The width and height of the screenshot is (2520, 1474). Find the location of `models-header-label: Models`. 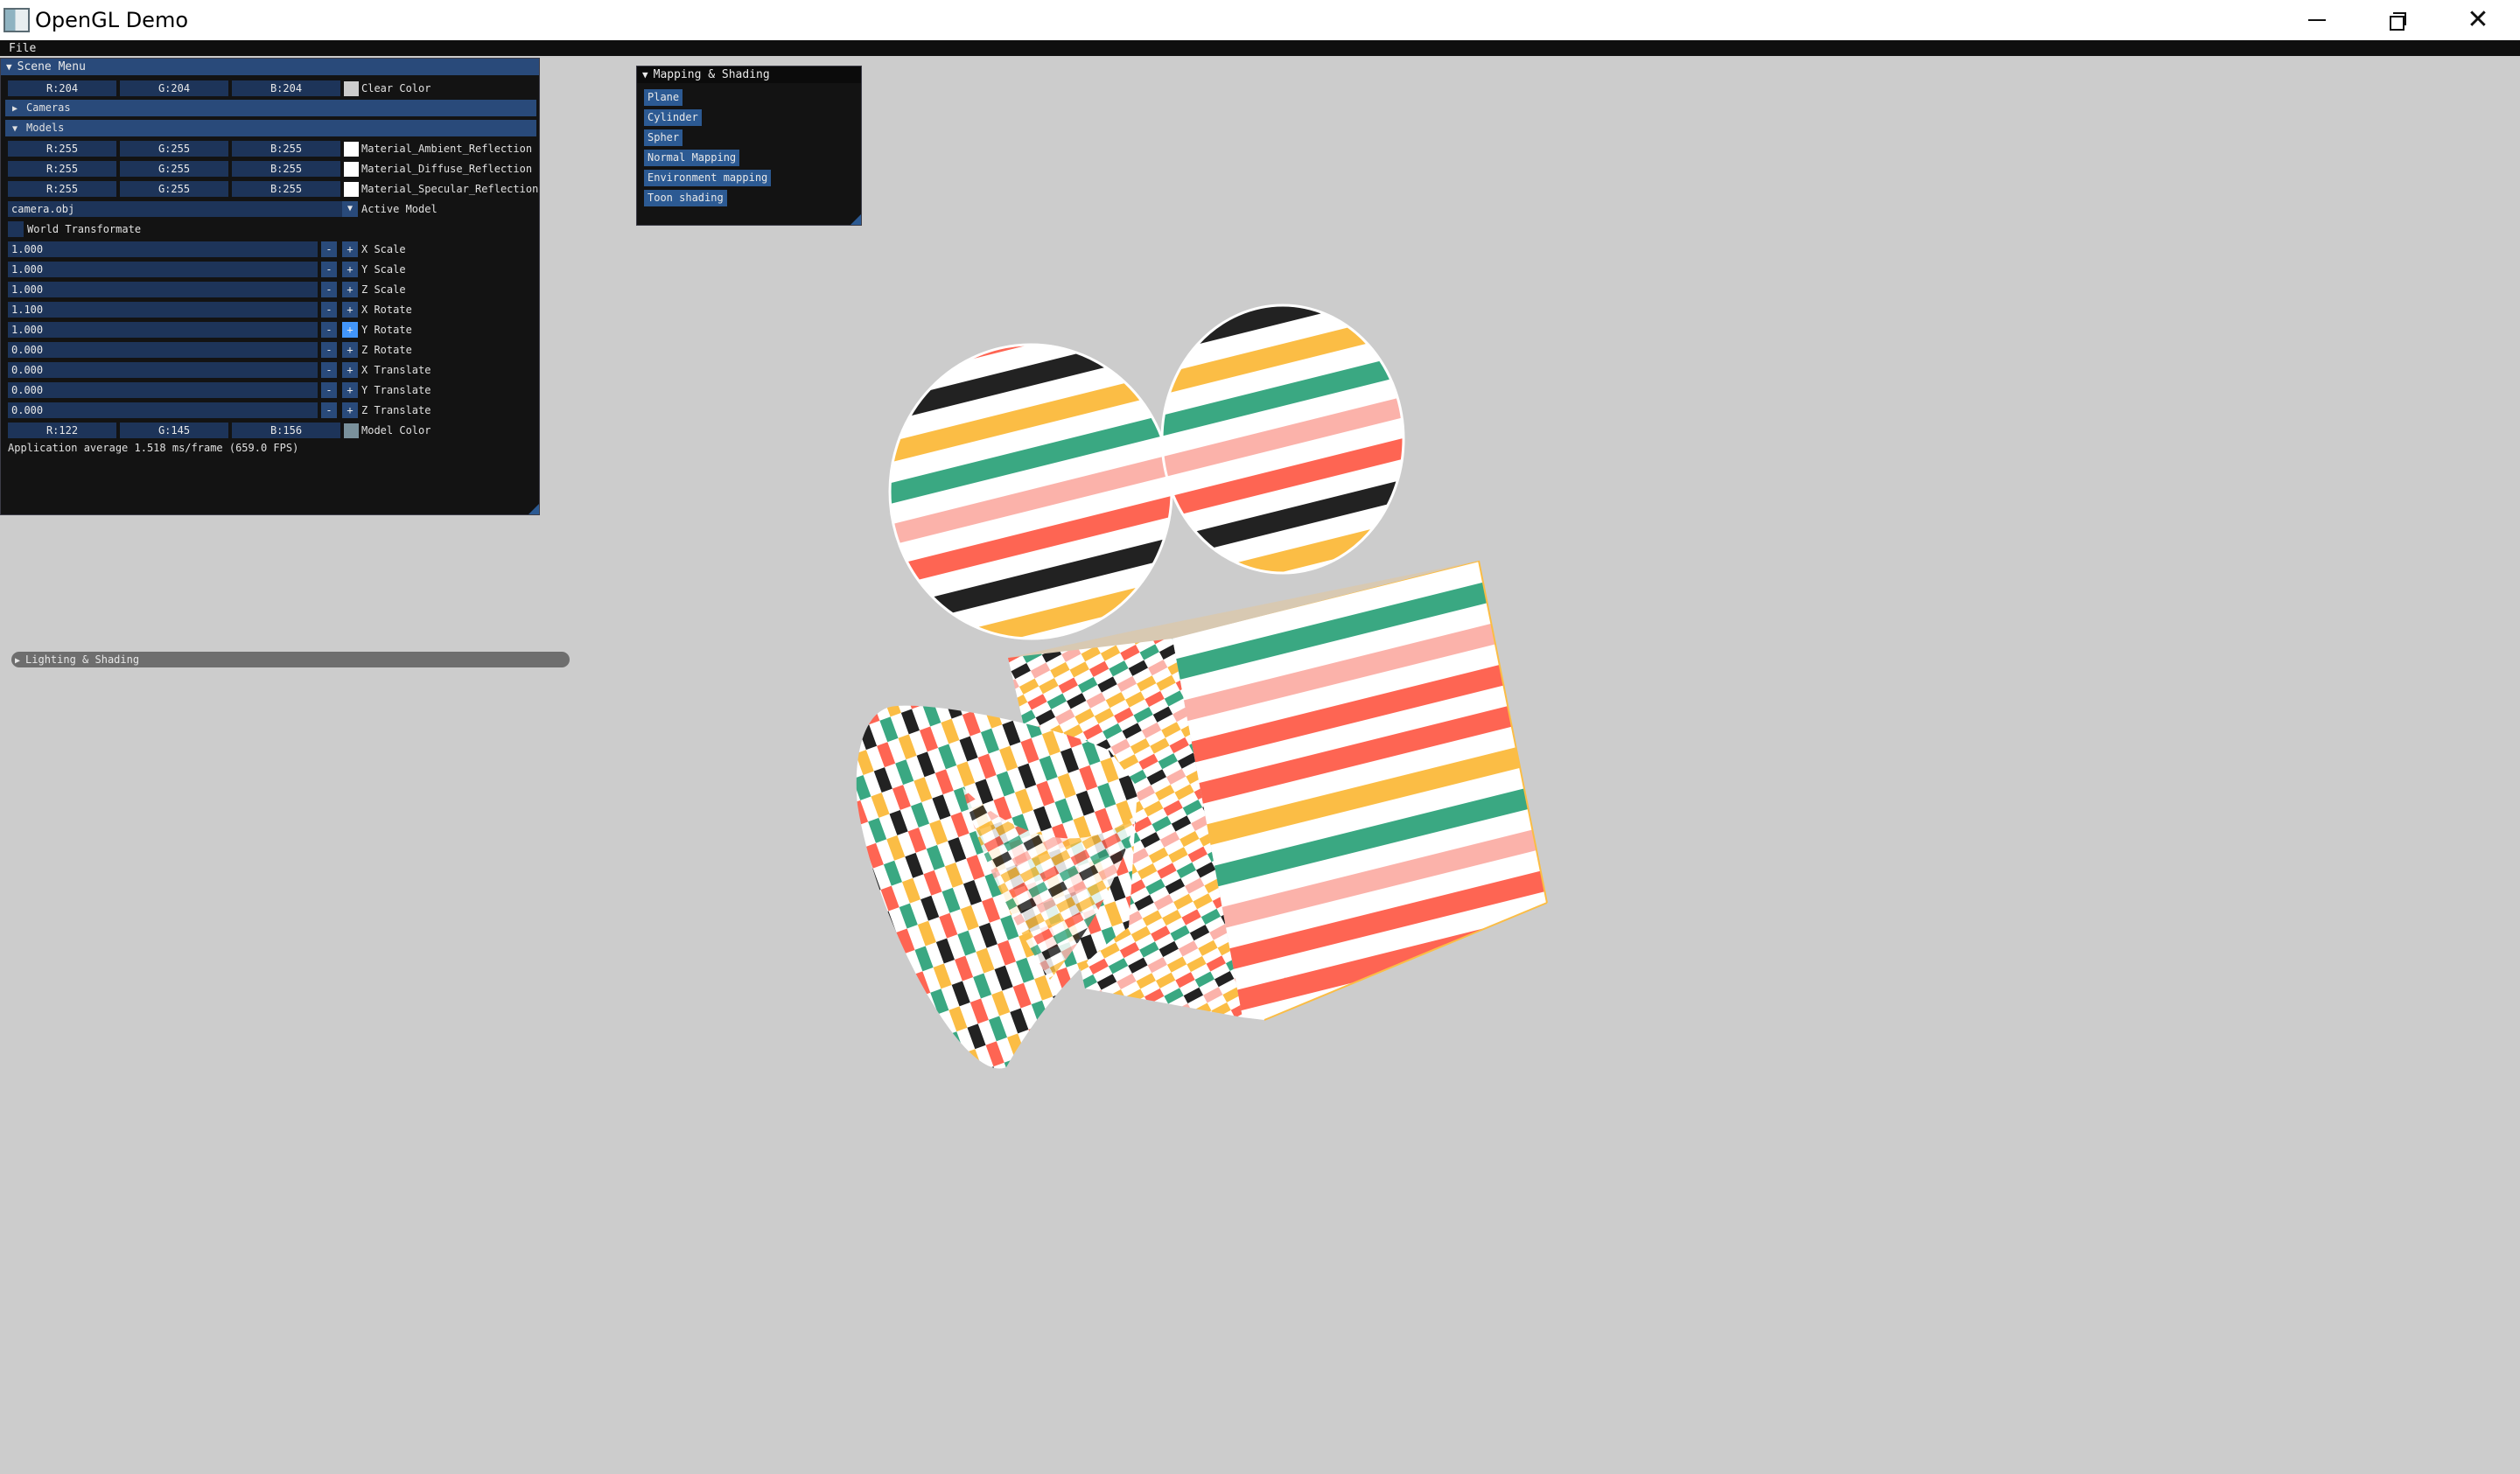

models-header-label: Models is located at coordinates (45, 128).